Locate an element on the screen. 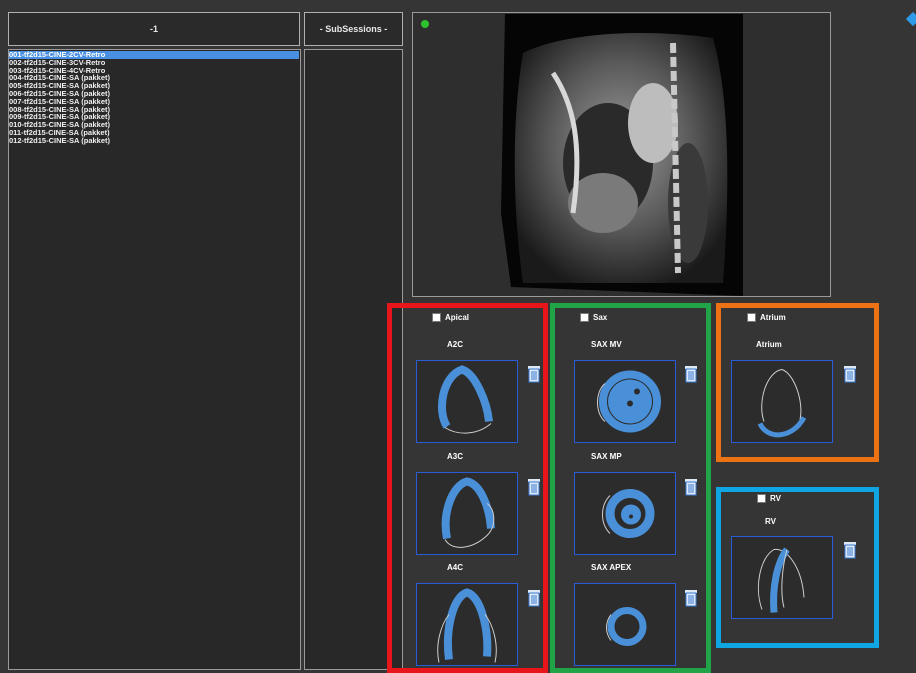 This screenshot has width=916, height=673. apical-label: Apical is located at coordinates (457, 317).